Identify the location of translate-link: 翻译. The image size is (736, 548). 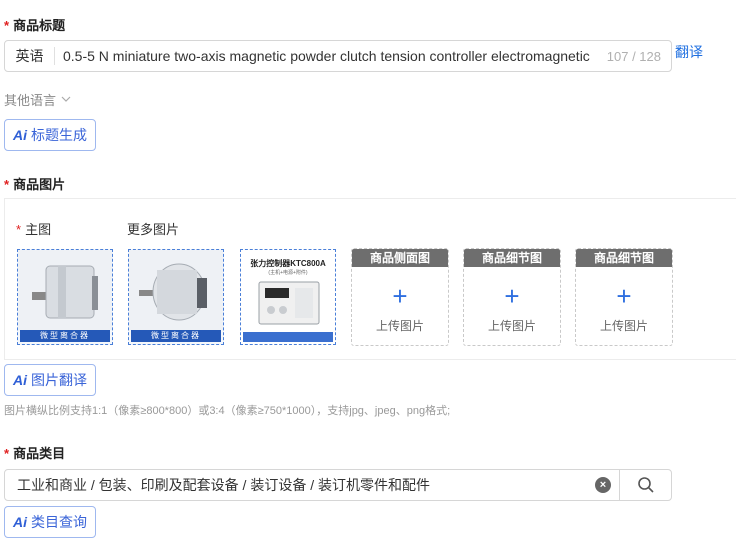
(689, 52).